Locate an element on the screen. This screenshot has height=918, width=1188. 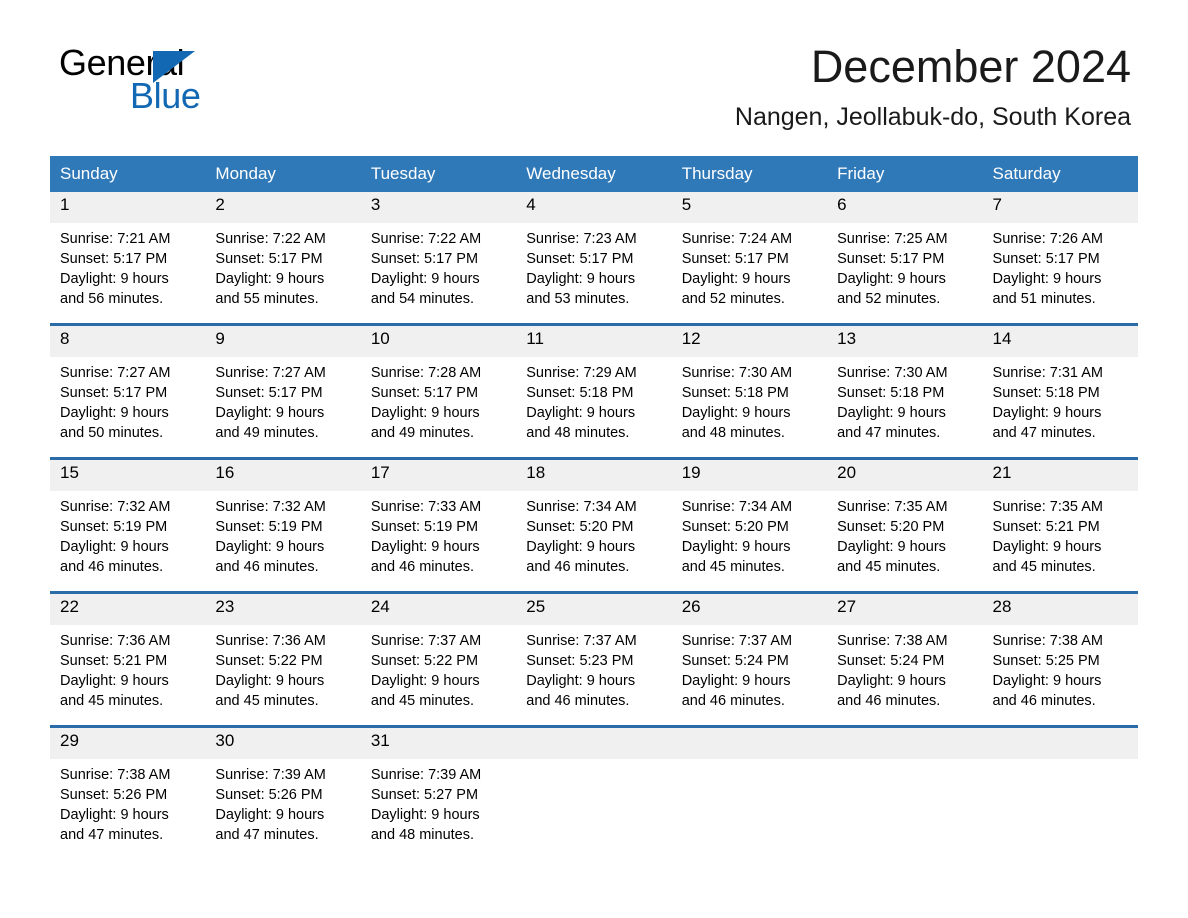
day-cell-empty is located at coordinates (1060, 792).